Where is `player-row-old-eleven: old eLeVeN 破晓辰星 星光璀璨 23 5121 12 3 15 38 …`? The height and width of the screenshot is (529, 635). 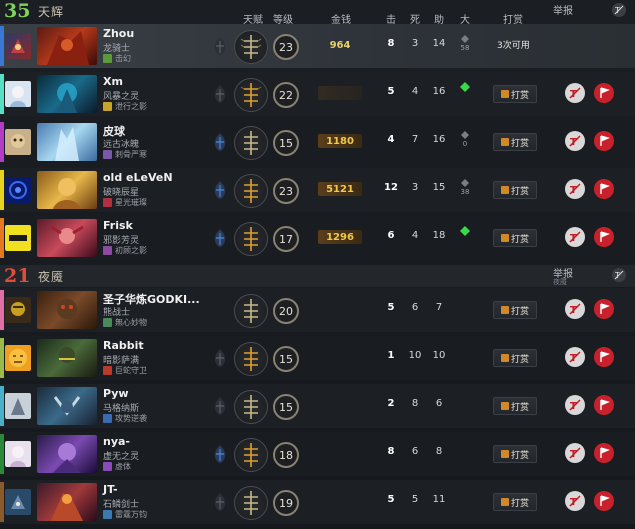 player-row-old-eleven: old eLeVeN 破晓辰星 星光璀璨 23 5121 12 3 15 38 … is located at coordinates (317, 190).